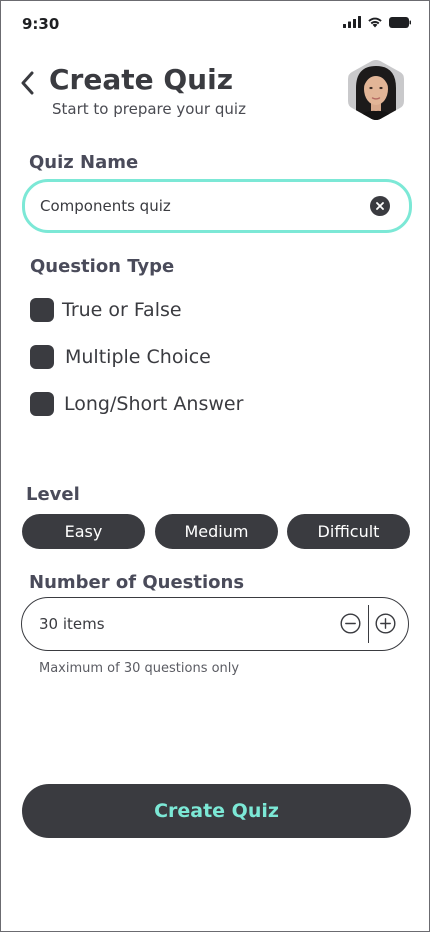  I want to click on minus-circle-icon, so click(350, 623).